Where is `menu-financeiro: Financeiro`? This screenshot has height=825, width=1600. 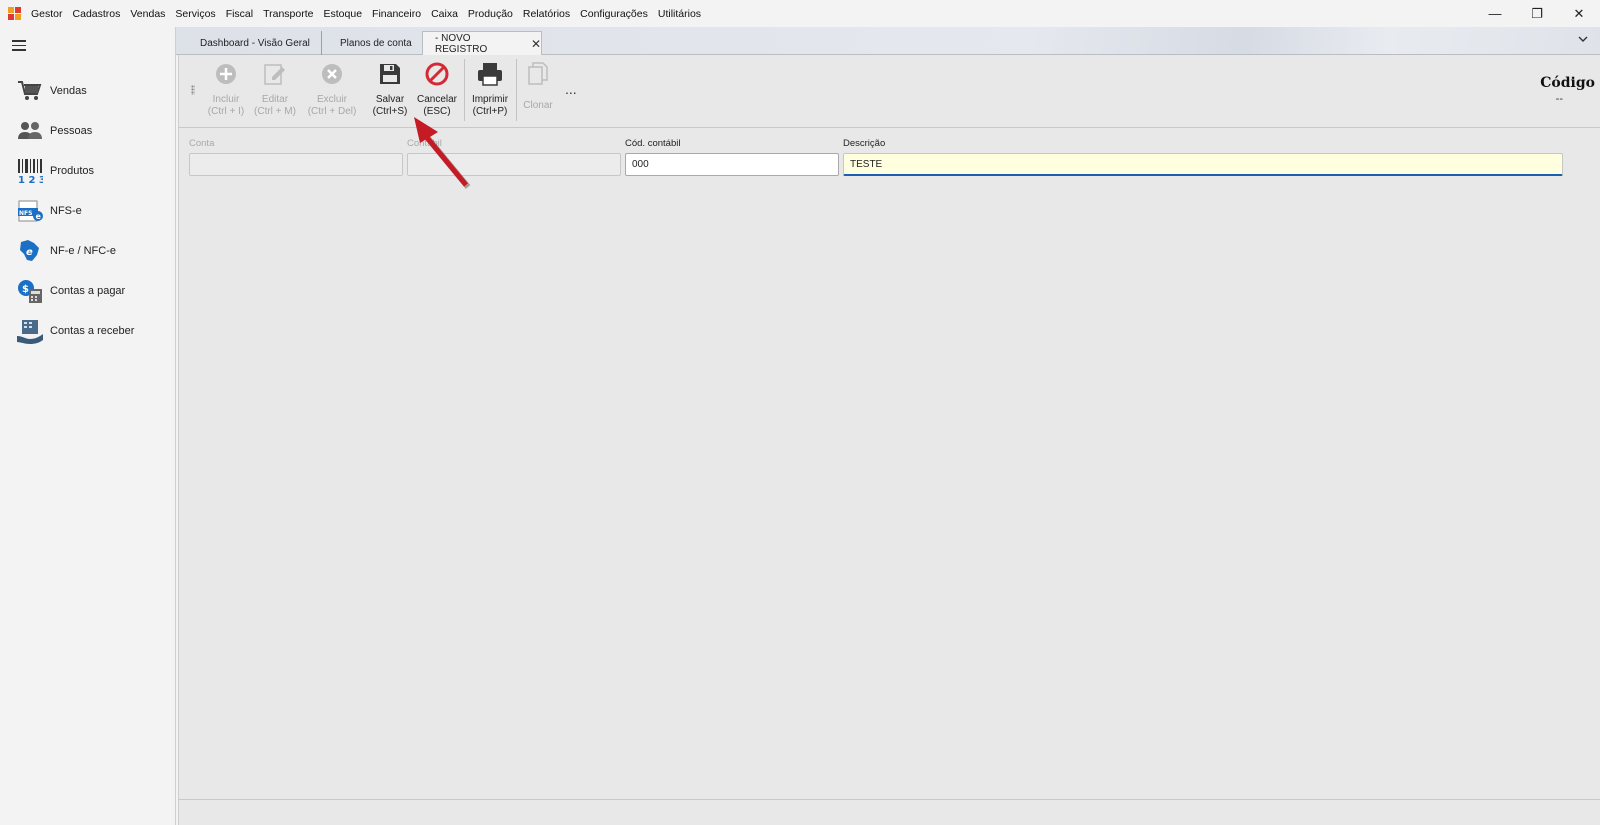
menu-financeiro: Financeiro is located at coordinates (396, 14).